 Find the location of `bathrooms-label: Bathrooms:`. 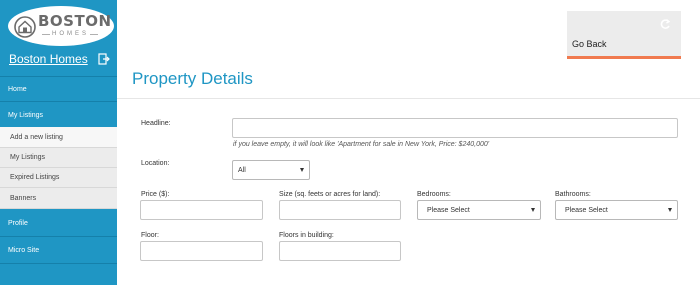

bathrooms-label: Bathrooms: is located at coordinates (573, 194).